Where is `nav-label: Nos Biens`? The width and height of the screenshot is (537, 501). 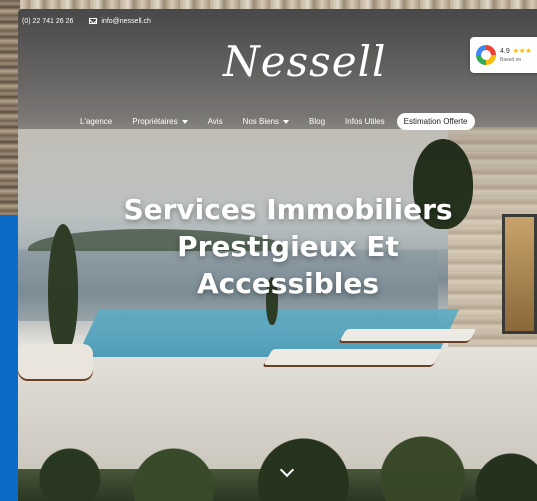
nav-label: Nos Biens is located at coordinates (261, 121).